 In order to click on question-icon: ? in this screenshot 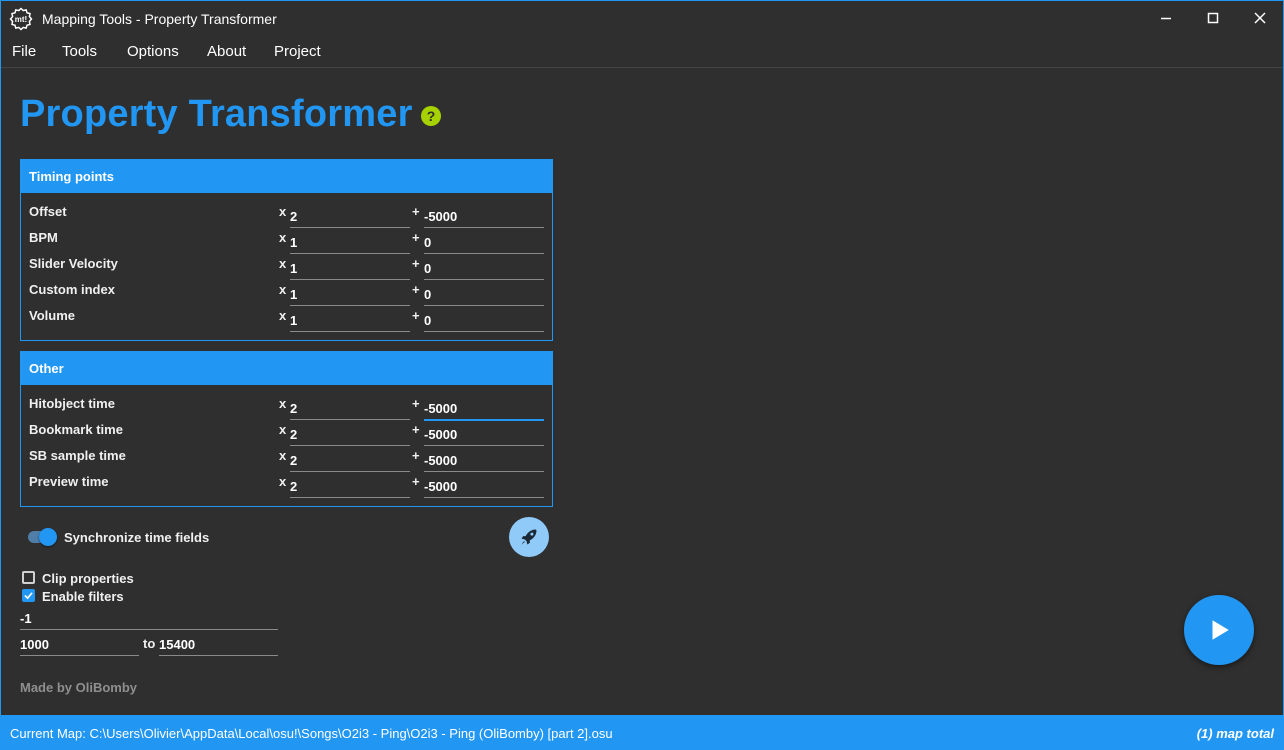, I will do `click(431, 116)`.